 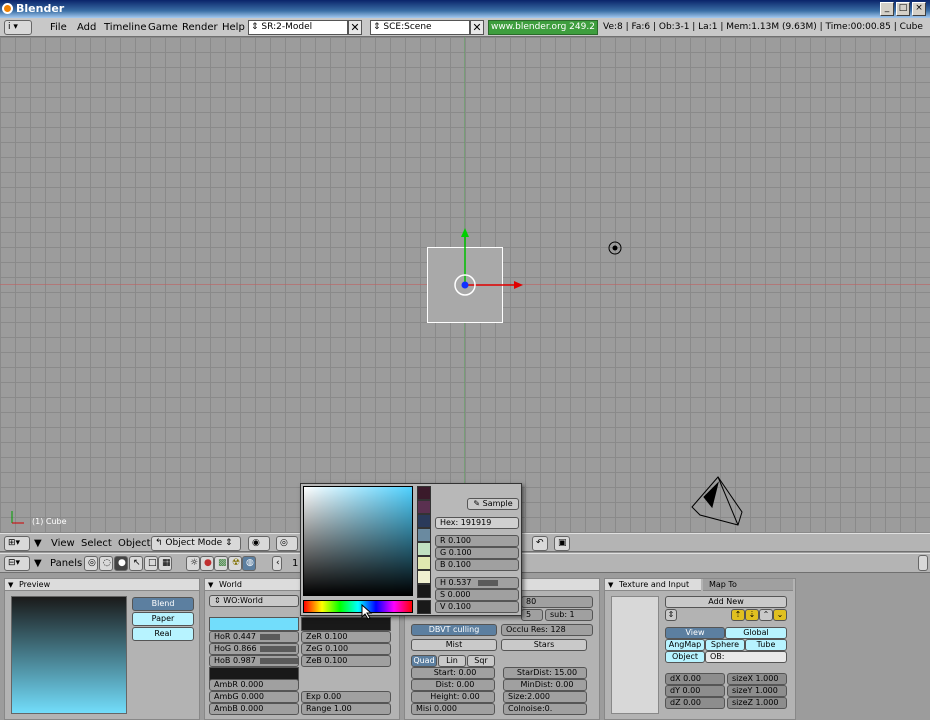 What do you see at coordinates (151, 563) in the screenshot?
I see `editing-context-icon: □` at bounding box center [151, 563].